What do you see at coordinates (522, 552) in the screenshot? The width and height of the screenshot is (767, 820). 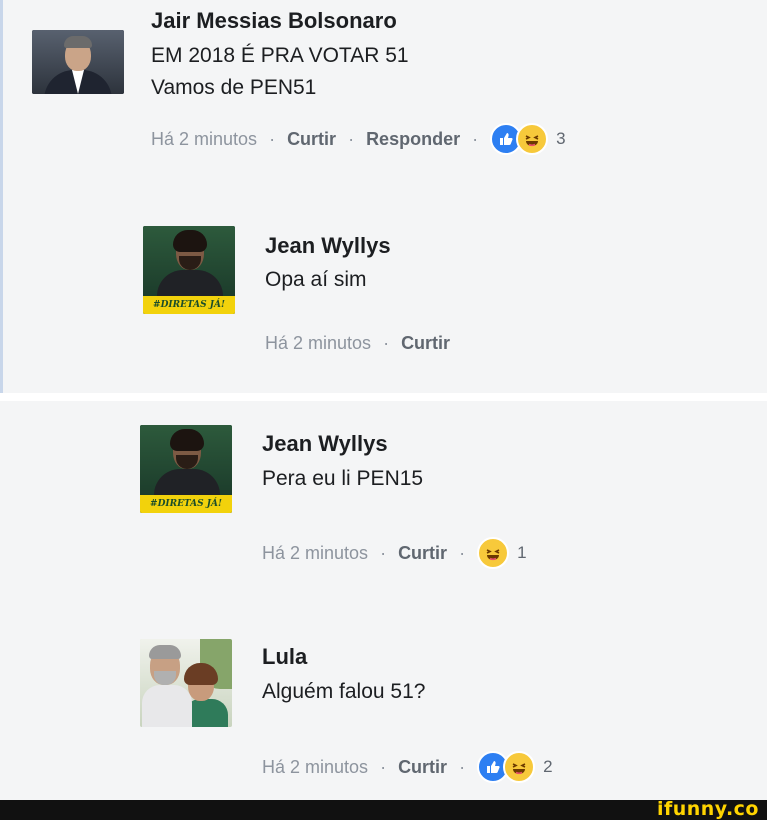 I see `reaction-count: 1` at bounding box center [522, 552].